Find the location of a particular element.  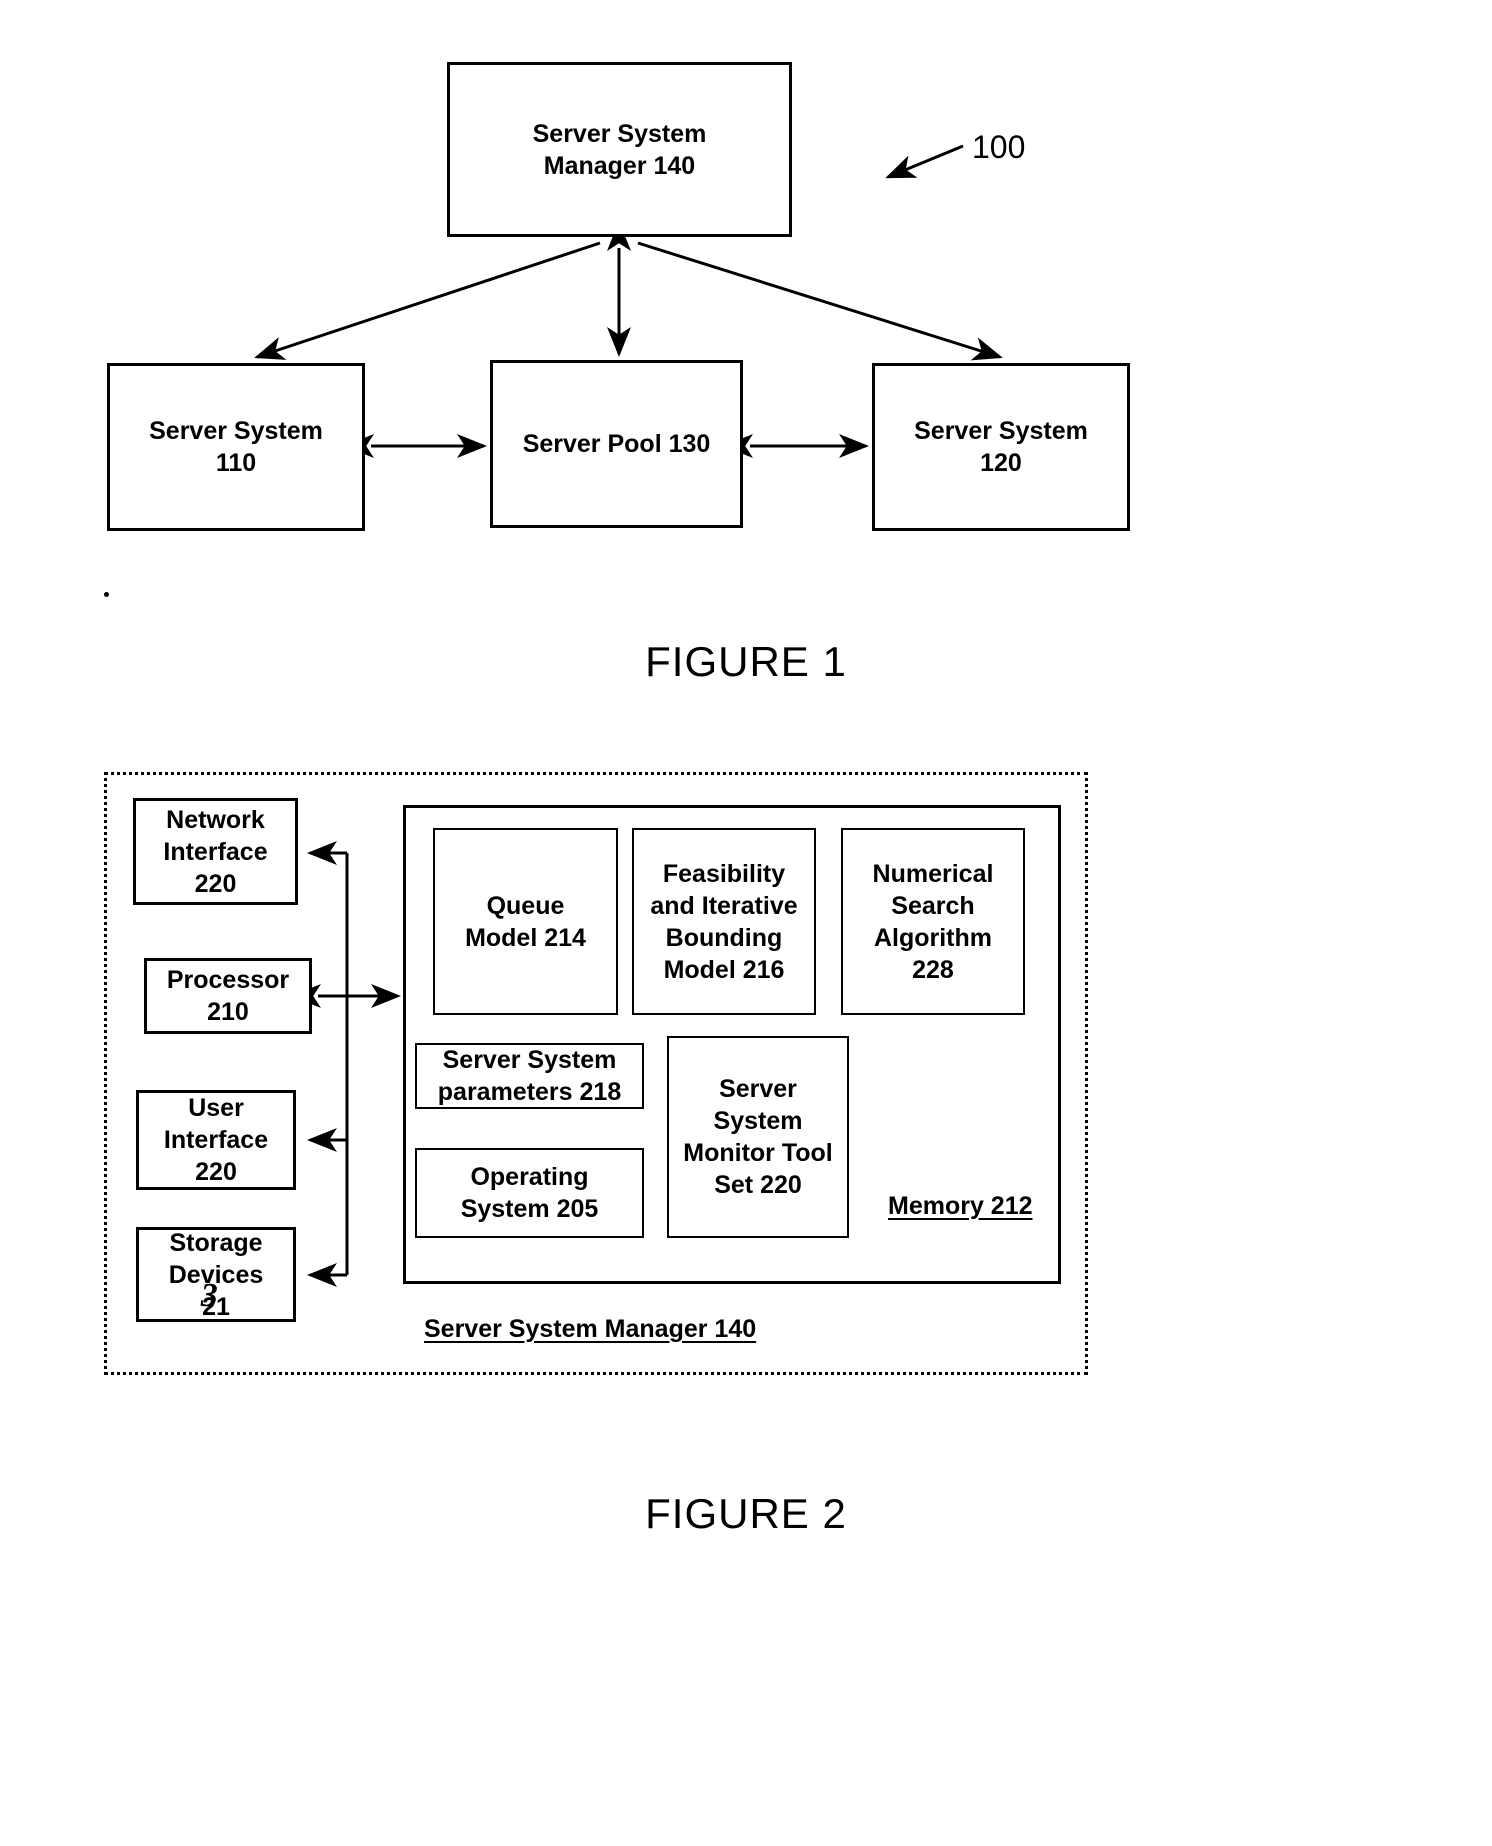

server-system-manager-label: Server System Manager 140 is located at coordinates (619, 149).